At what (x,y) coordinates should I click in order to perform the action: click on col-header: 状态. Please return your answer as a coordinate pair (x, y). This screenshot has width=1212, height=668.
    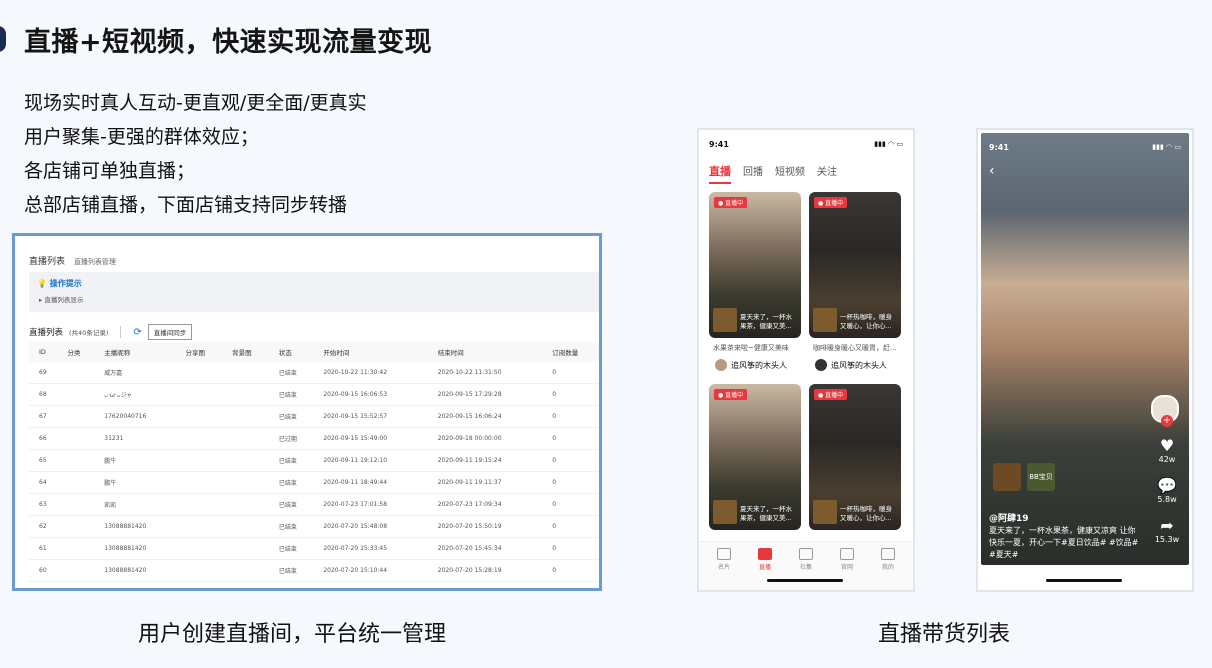
    Looking at the image, I should click on (291, 352).